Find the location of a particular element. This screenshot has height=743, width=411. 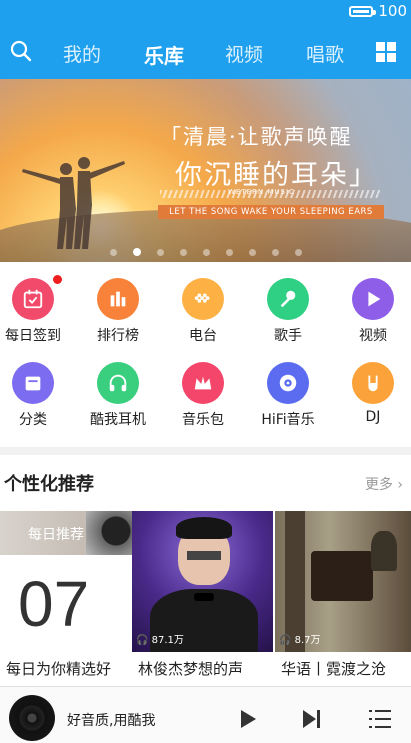

censor-bar is located at coordinates (204, 555).